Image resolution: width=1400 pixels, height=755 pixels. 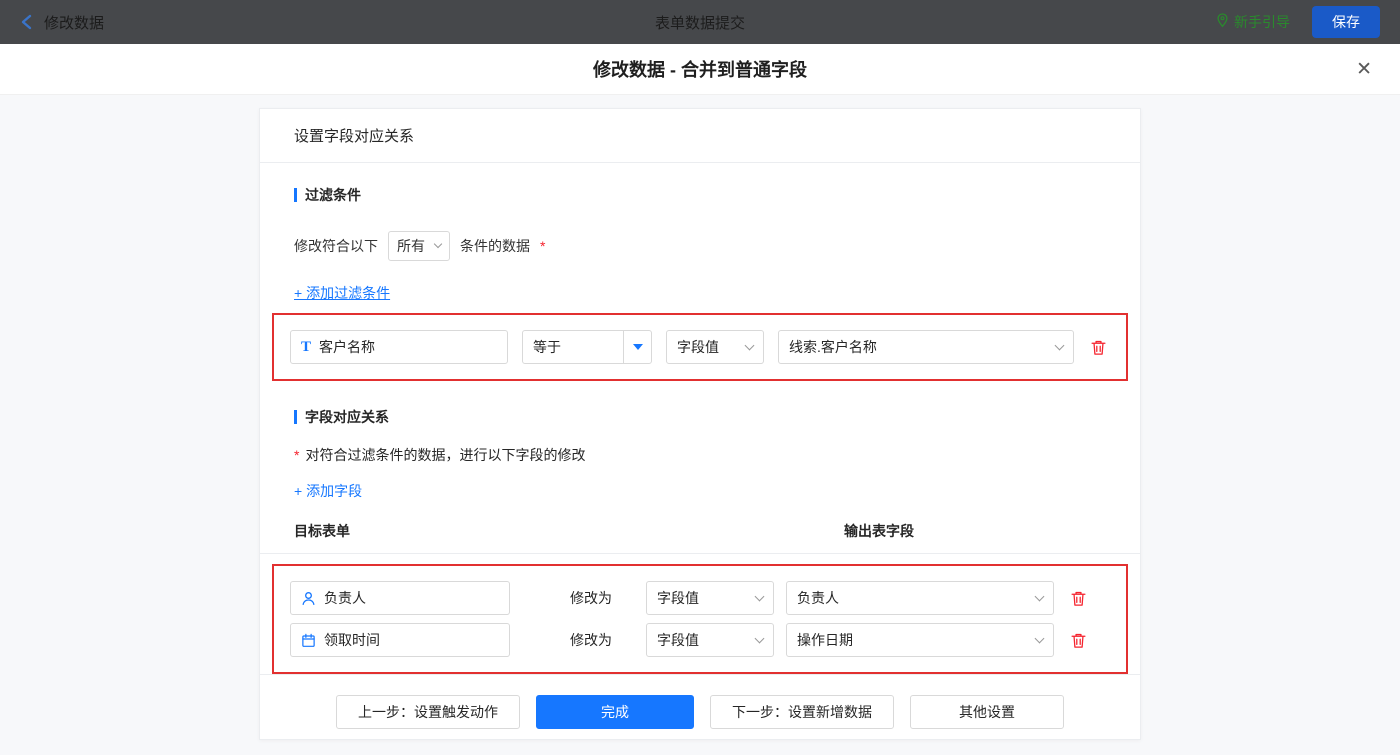 I want to click on card-header: 设置字段对应关系, so click(x=700, y=136).